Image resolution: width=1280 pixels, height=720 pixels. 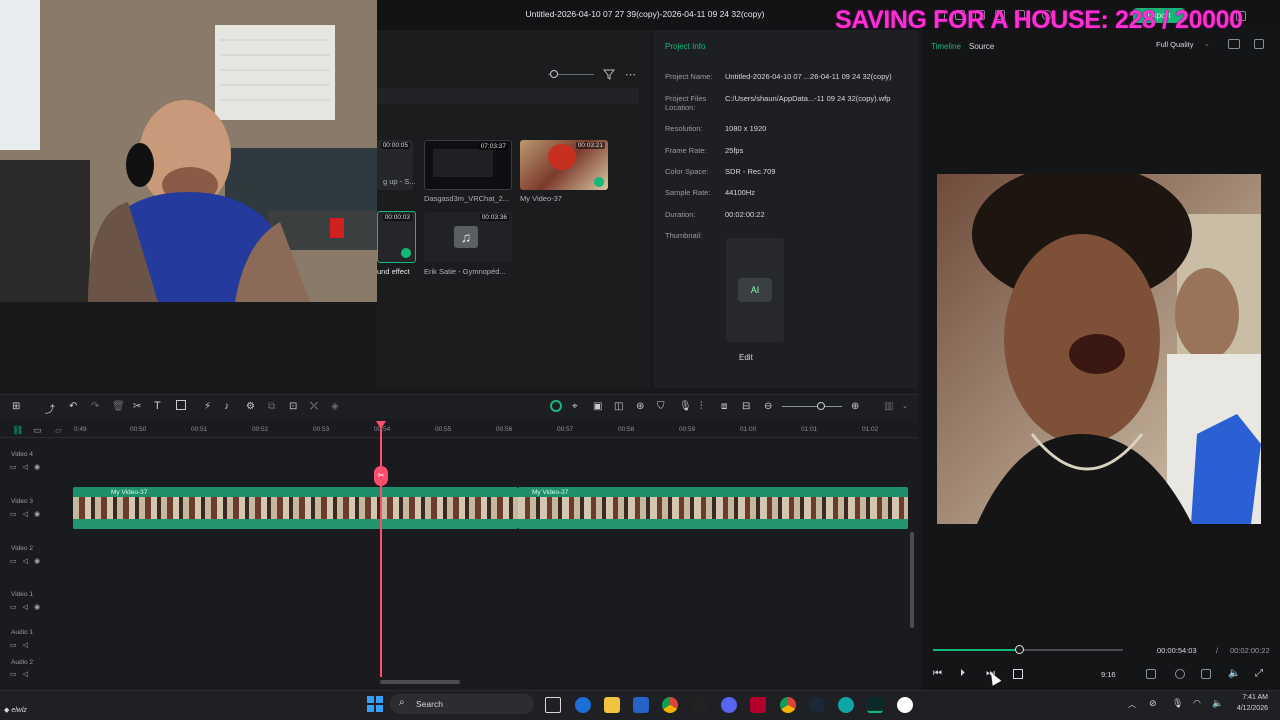 I want to click on wifi-icon: ◠, so click(x=1197, y=703).